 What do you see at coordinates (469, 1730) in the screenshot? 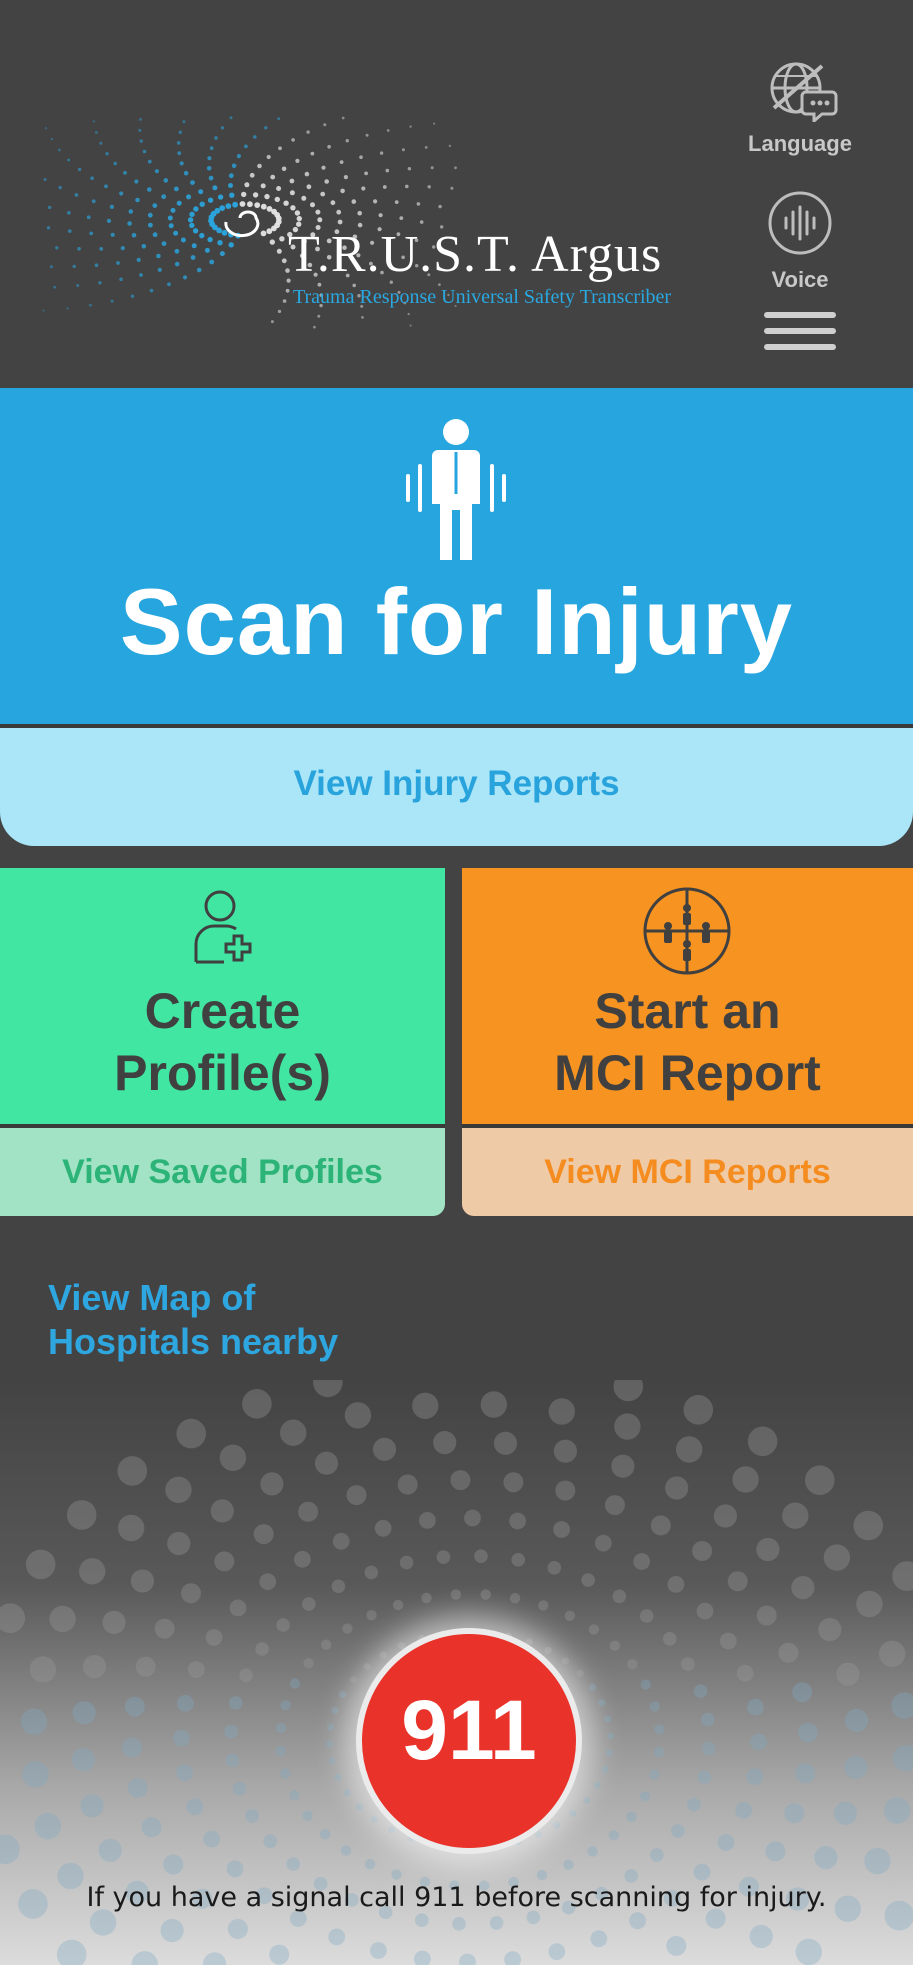
I see `call-911-label: 911` at bounding box center [469, 1730].